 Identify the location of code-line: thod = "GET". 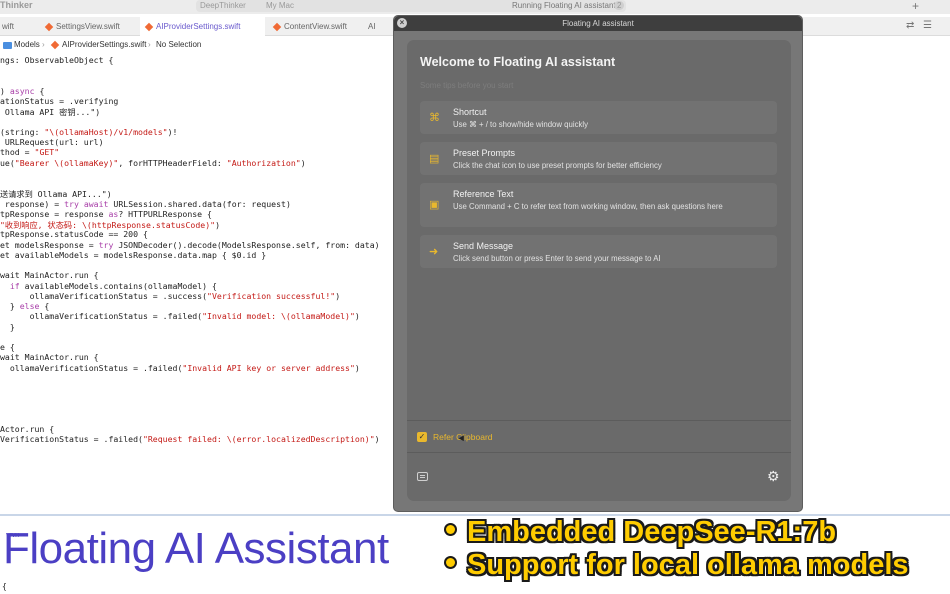
(30, 152).